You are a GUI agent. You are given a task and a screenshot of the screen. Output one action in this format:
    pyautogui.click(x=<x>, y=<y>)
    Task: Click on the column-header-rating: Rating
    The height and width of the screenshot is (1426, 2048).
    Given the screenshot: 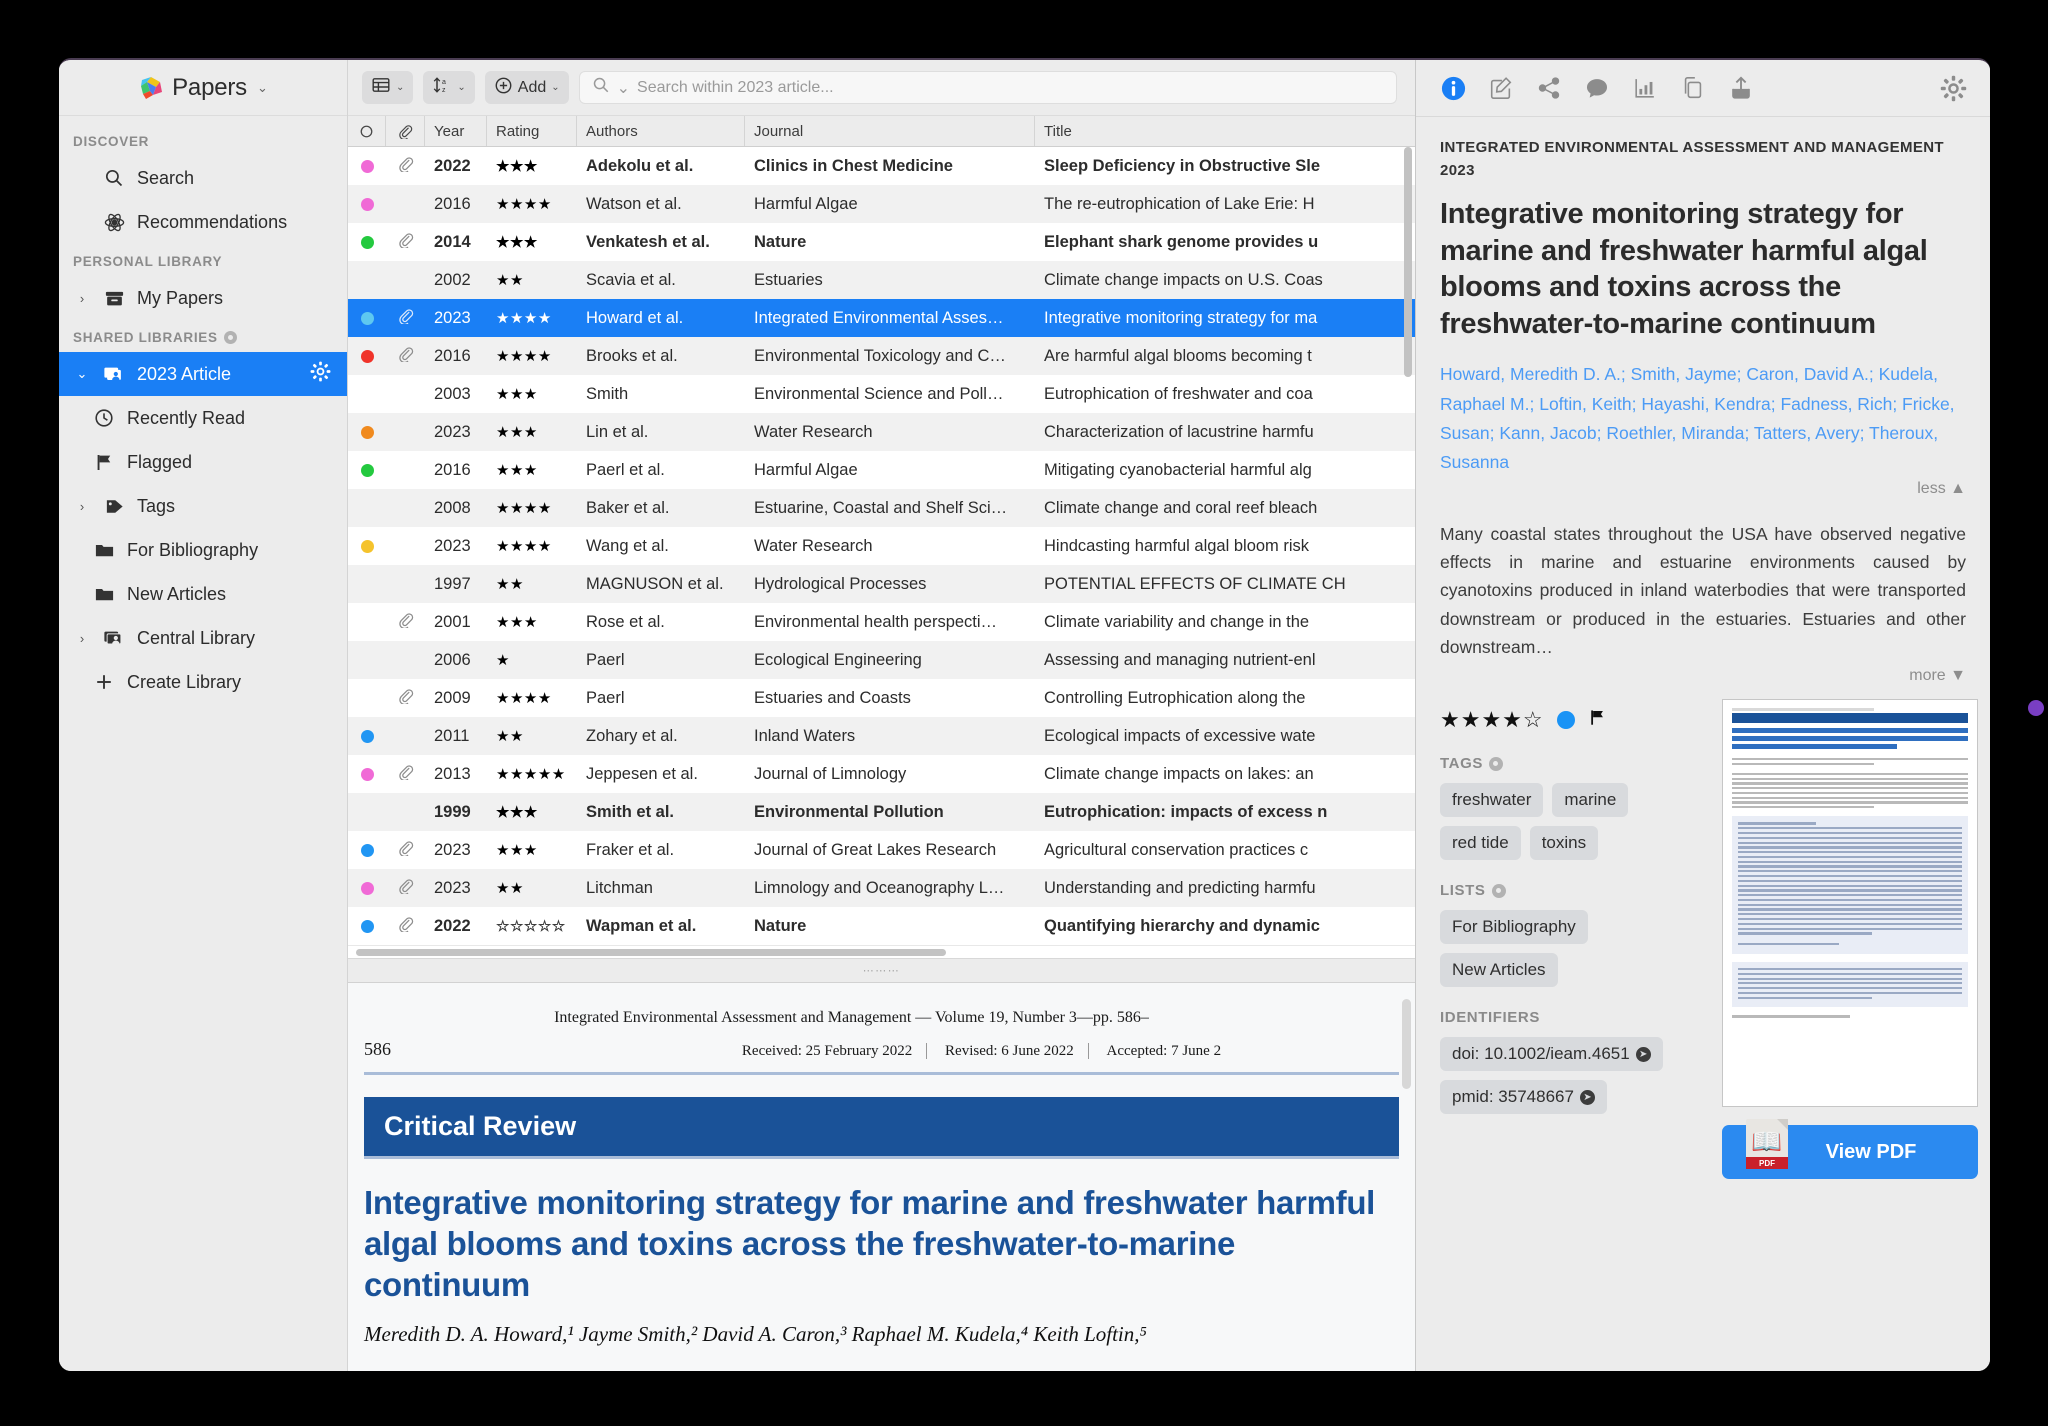 What is the action you would take?
    pyautogui.click(x=532, y=131)
    